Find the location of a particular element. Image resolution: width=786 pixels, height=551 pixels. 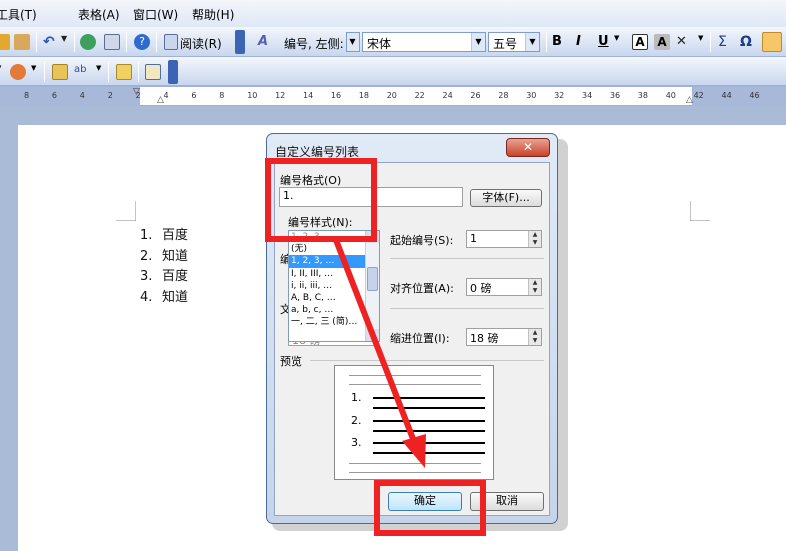

annotation-arrow is located at coordinates (379, 353).